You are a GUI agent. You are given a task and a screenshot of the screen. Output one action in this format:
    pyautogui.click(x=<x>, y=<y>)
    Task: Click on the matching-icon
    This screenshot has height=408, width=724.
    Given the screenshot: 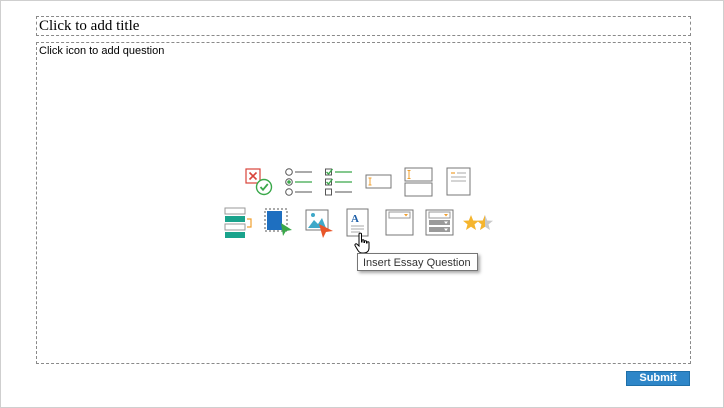 What is the action you would take?
    pyautogui.click(x=419, y=182)
    